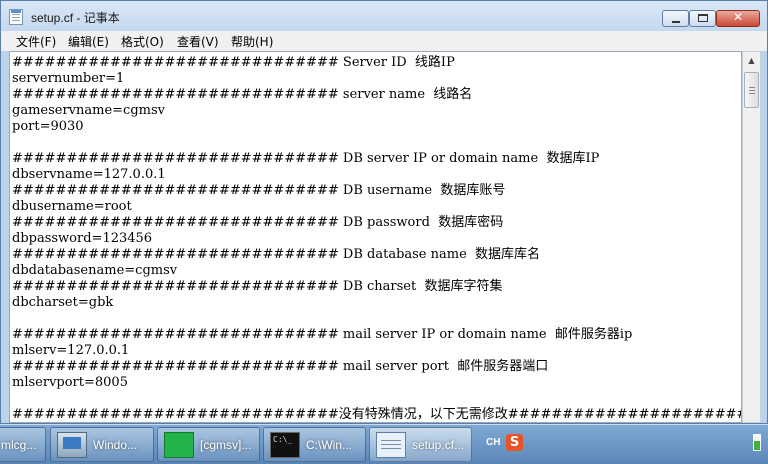 The height and width of the screenshot is (464, 768). What do you see at coordinates (142, 41) in the screenshot?
I see `menu-format: 格式(O)` at bounding box center [142, 41].